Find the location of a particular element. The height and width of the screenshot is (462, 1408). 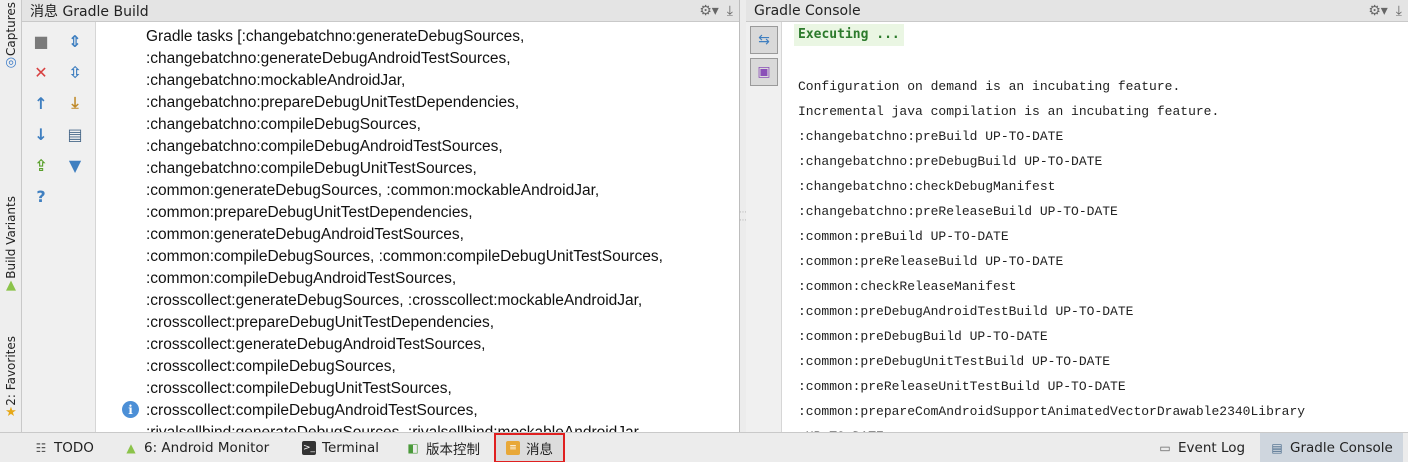

console-panel-header: Gradle Console ⚙▾ ⤓ is located at coordinates (1077, 11).